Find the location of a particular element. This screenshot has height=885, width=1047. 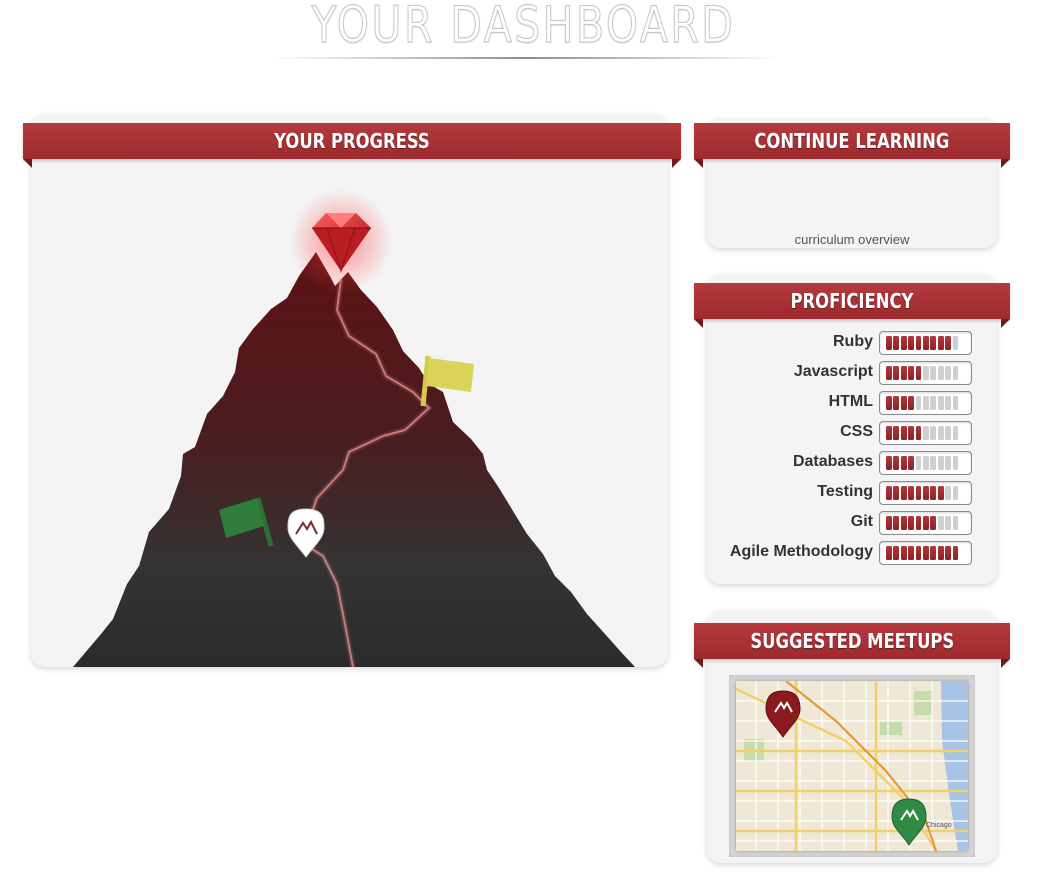

skill-row: Ruby is located at coordinates (852, 343).